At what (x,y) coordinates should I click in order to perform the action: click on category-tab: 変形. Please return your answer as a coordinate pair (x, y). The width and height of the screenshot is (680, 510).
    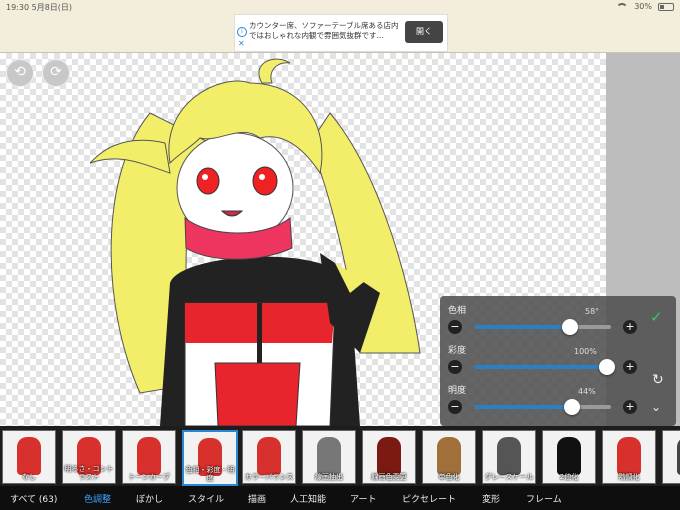
    Looking at the image, I should click on (491, 498).